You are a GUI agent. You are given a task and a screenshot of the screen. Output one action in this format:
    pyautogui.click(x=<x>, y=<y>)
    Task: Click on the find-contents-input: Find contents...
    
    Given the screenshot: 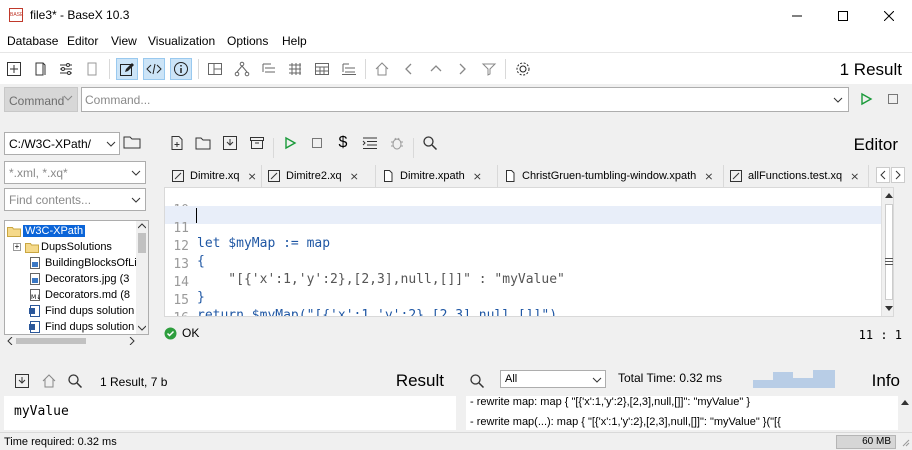 What is the action you would take?
    pyautogui.click(x=75, y=199)
    